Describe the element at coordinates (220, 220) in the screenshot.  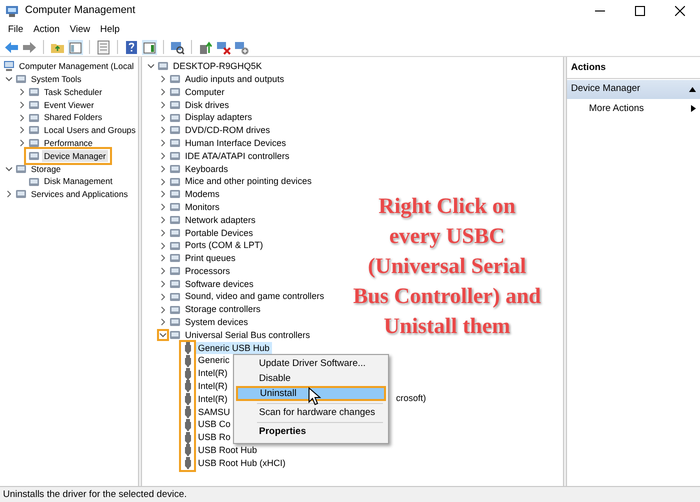
I see `tree-item: Network adapters` at that location.